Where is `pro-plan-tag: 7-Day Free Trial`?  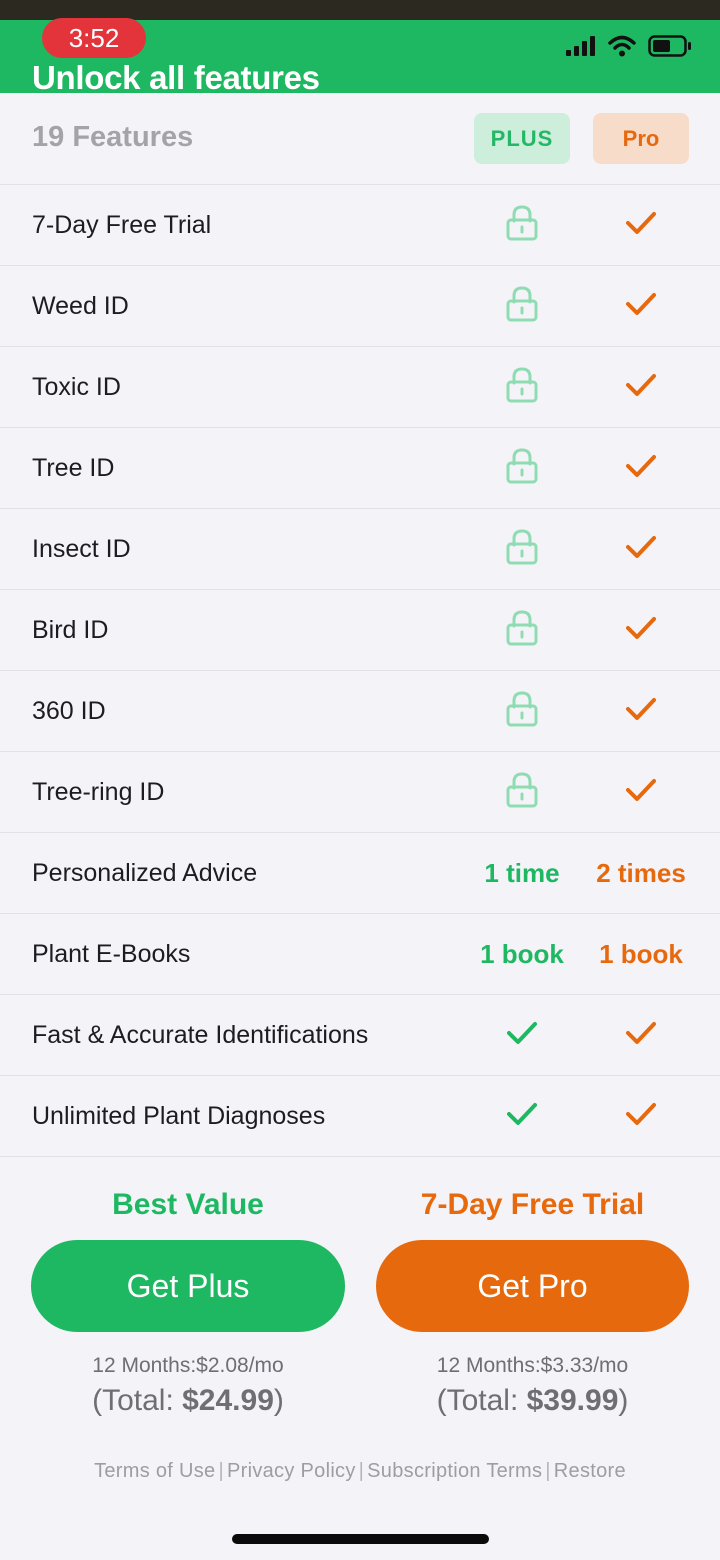 pro-plan-tag: 7-Day Free Trial is located at coordinates (532, 1204).